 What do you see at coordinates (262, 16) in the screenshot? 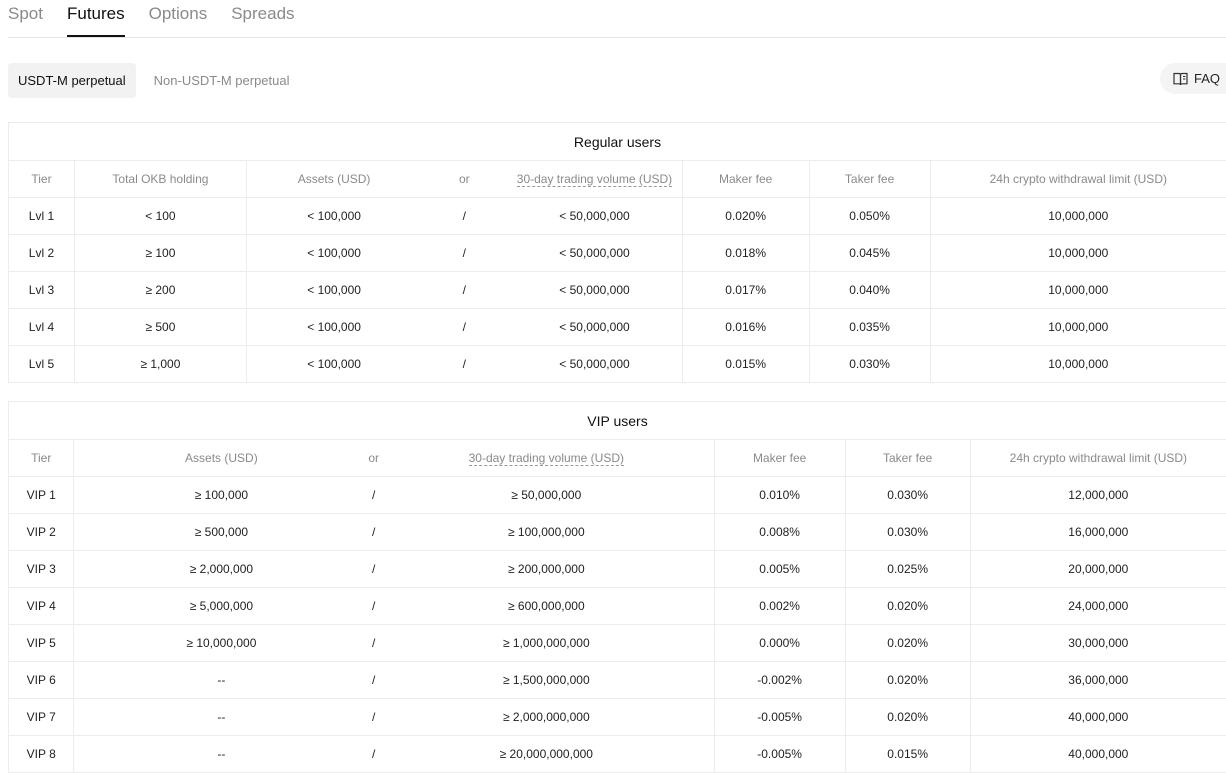
I see `tab-spreads: Spreads` at bounding box center [262, 16].